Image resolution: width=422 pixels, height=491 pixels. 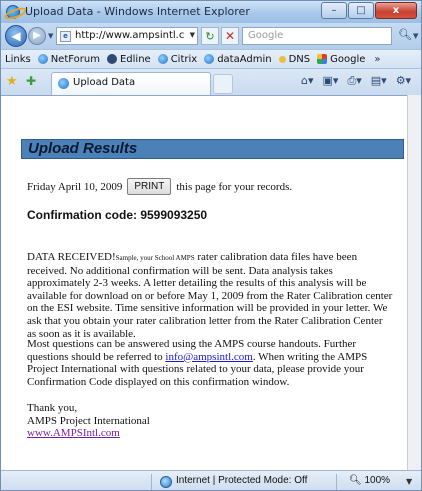 I want to click on date-text: Friday April 10, 2009, so click(x=75, y=186).